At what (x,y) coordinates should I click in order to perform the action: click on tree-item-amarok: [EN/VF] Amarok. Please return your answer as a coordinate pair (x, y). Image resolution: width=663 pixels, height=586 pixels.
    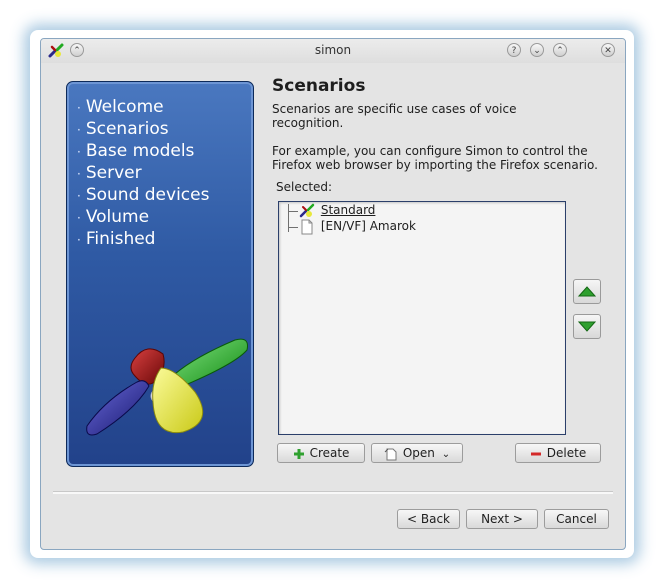
    Looking at the image, I should click on (357, 226).